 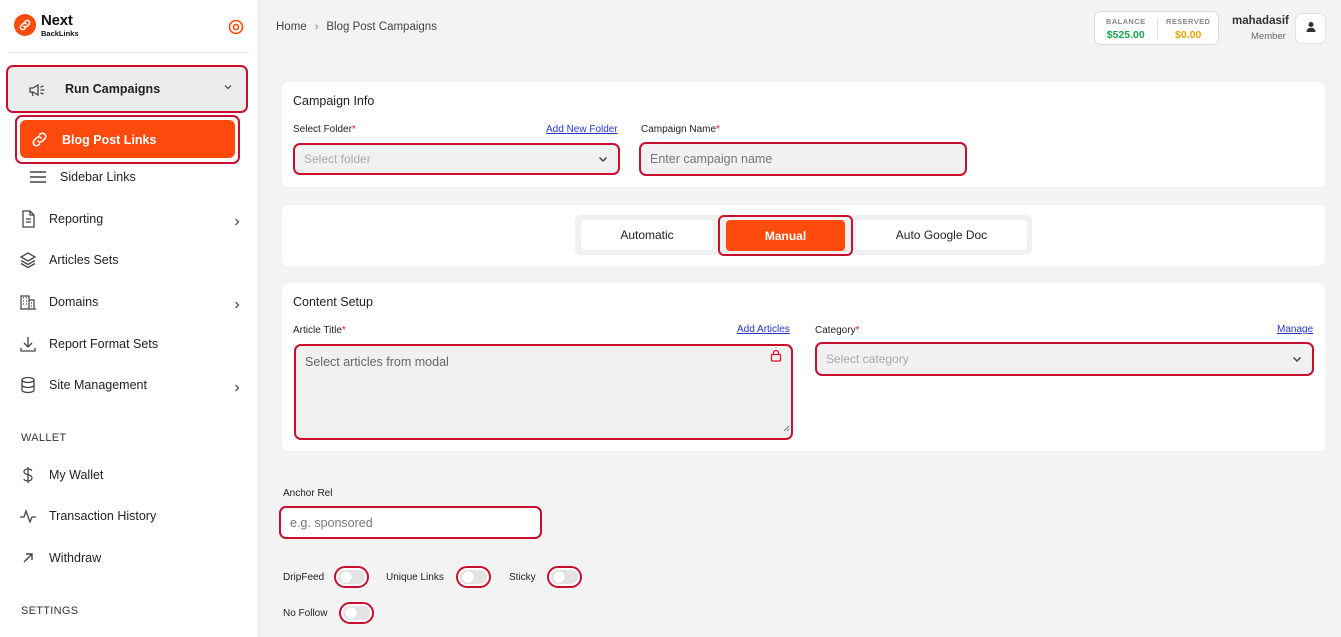 I want to click on anchor-rel-input: e.g. sponsored, so click(x=410, y=522).